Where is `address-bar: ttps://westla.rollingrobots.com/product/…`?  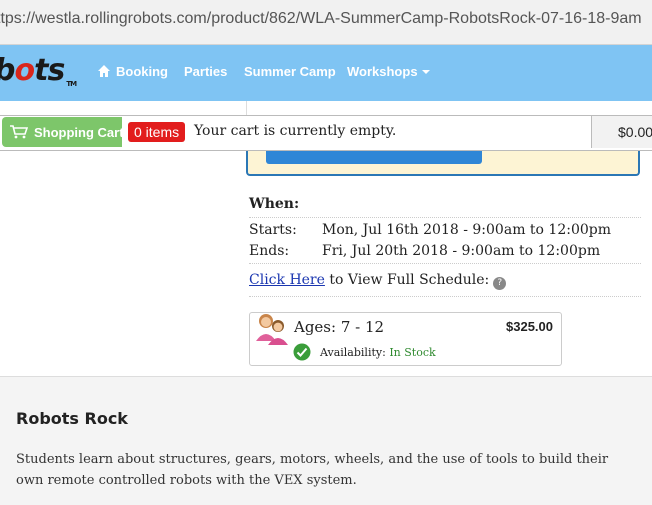 address-bar: ttps://westla.rollingrobots.com/product/… is located at coordinates (326, 22).